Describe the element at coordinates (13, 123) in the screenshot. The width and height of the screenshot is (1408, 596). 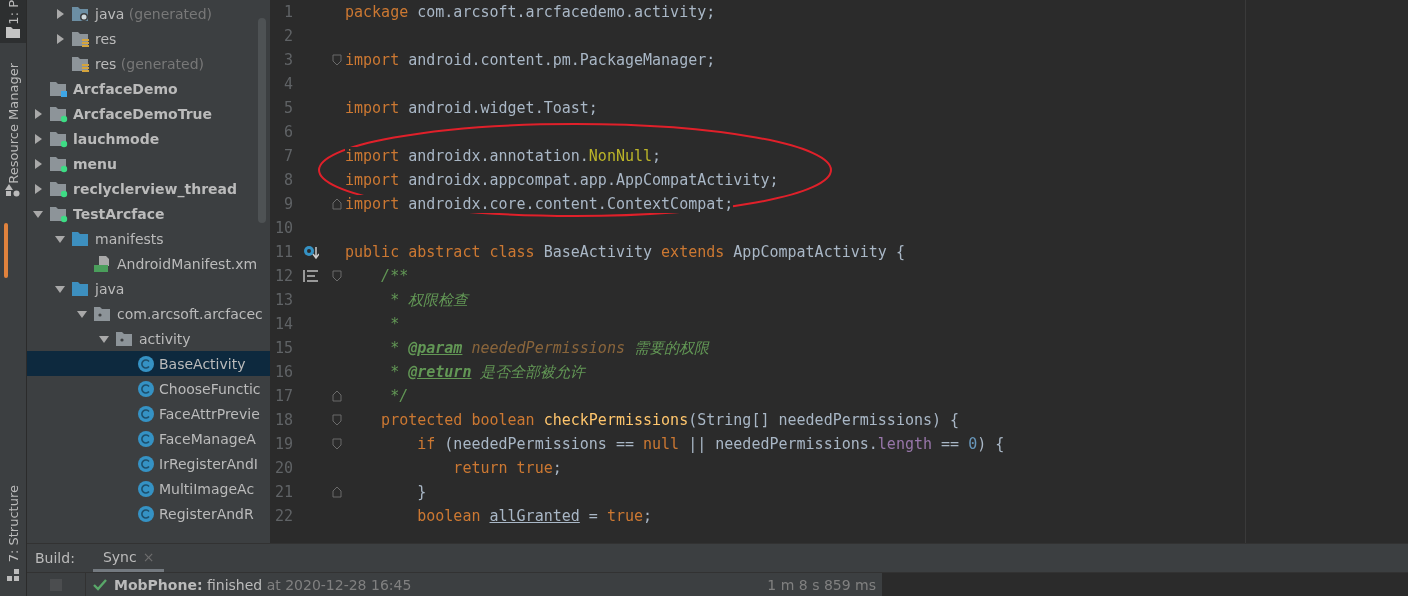
I see `resource-manager-tab: Resource Manager` at that location.